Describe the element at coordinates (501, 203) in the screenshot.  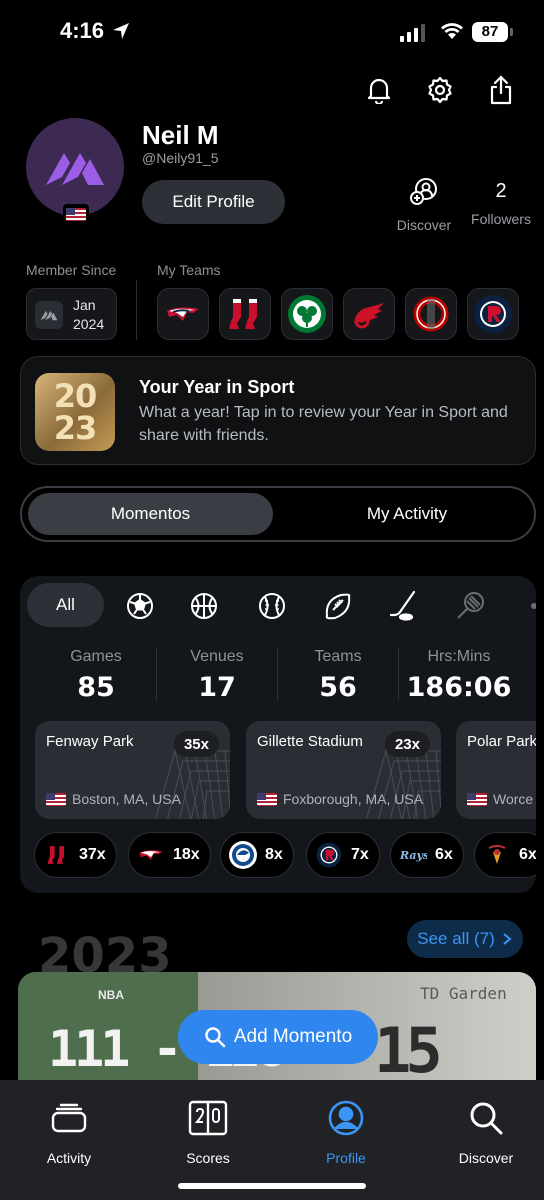
I see `followers-button: 2 Followers` at that location.